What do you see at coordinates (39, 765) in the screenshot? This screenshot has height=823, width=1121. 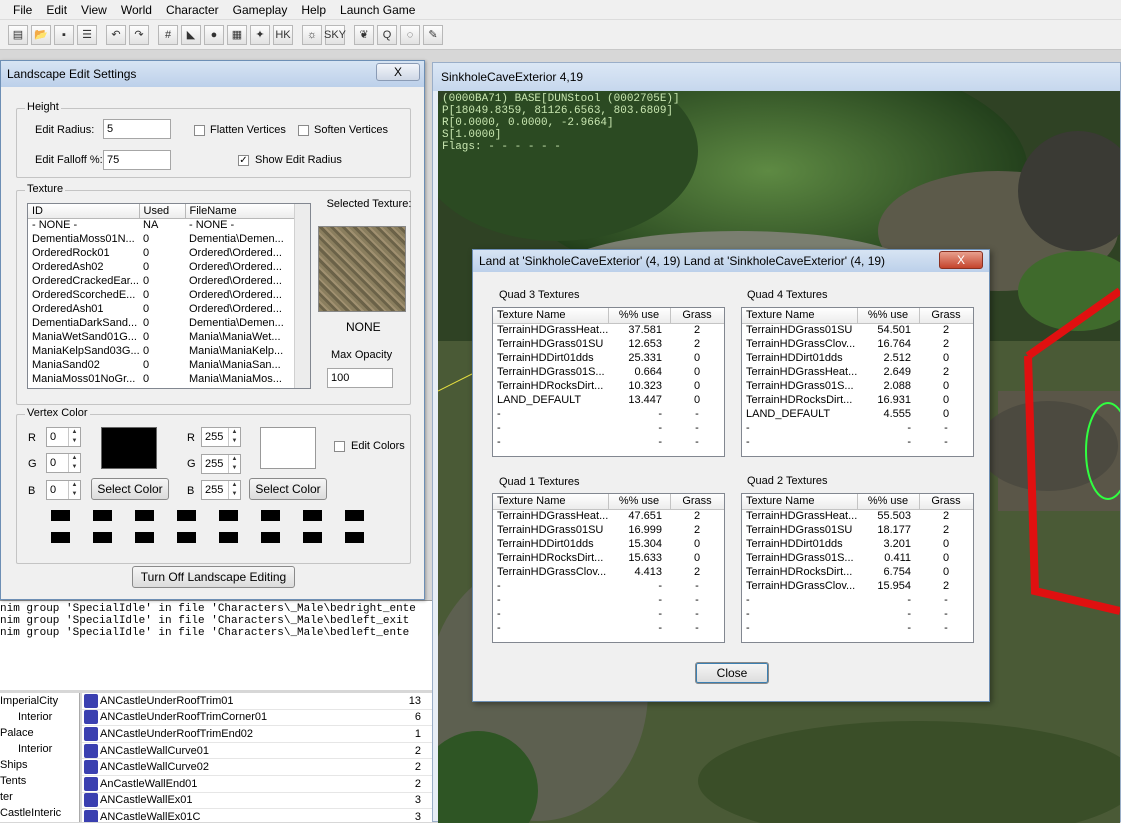 I see `tree-item: Ships` at bounding box center [39, 765].